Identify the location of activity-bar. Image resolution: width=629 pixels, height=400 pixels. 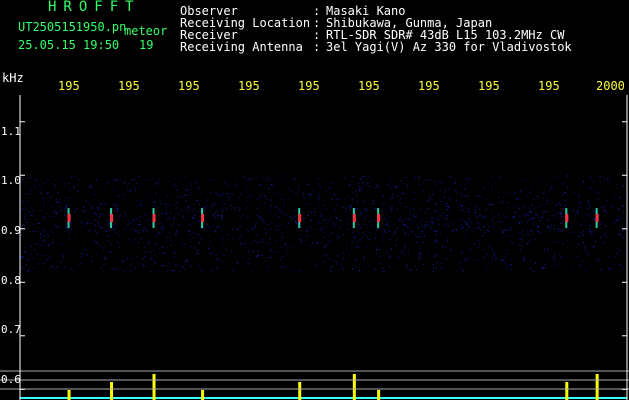
(597, 387).